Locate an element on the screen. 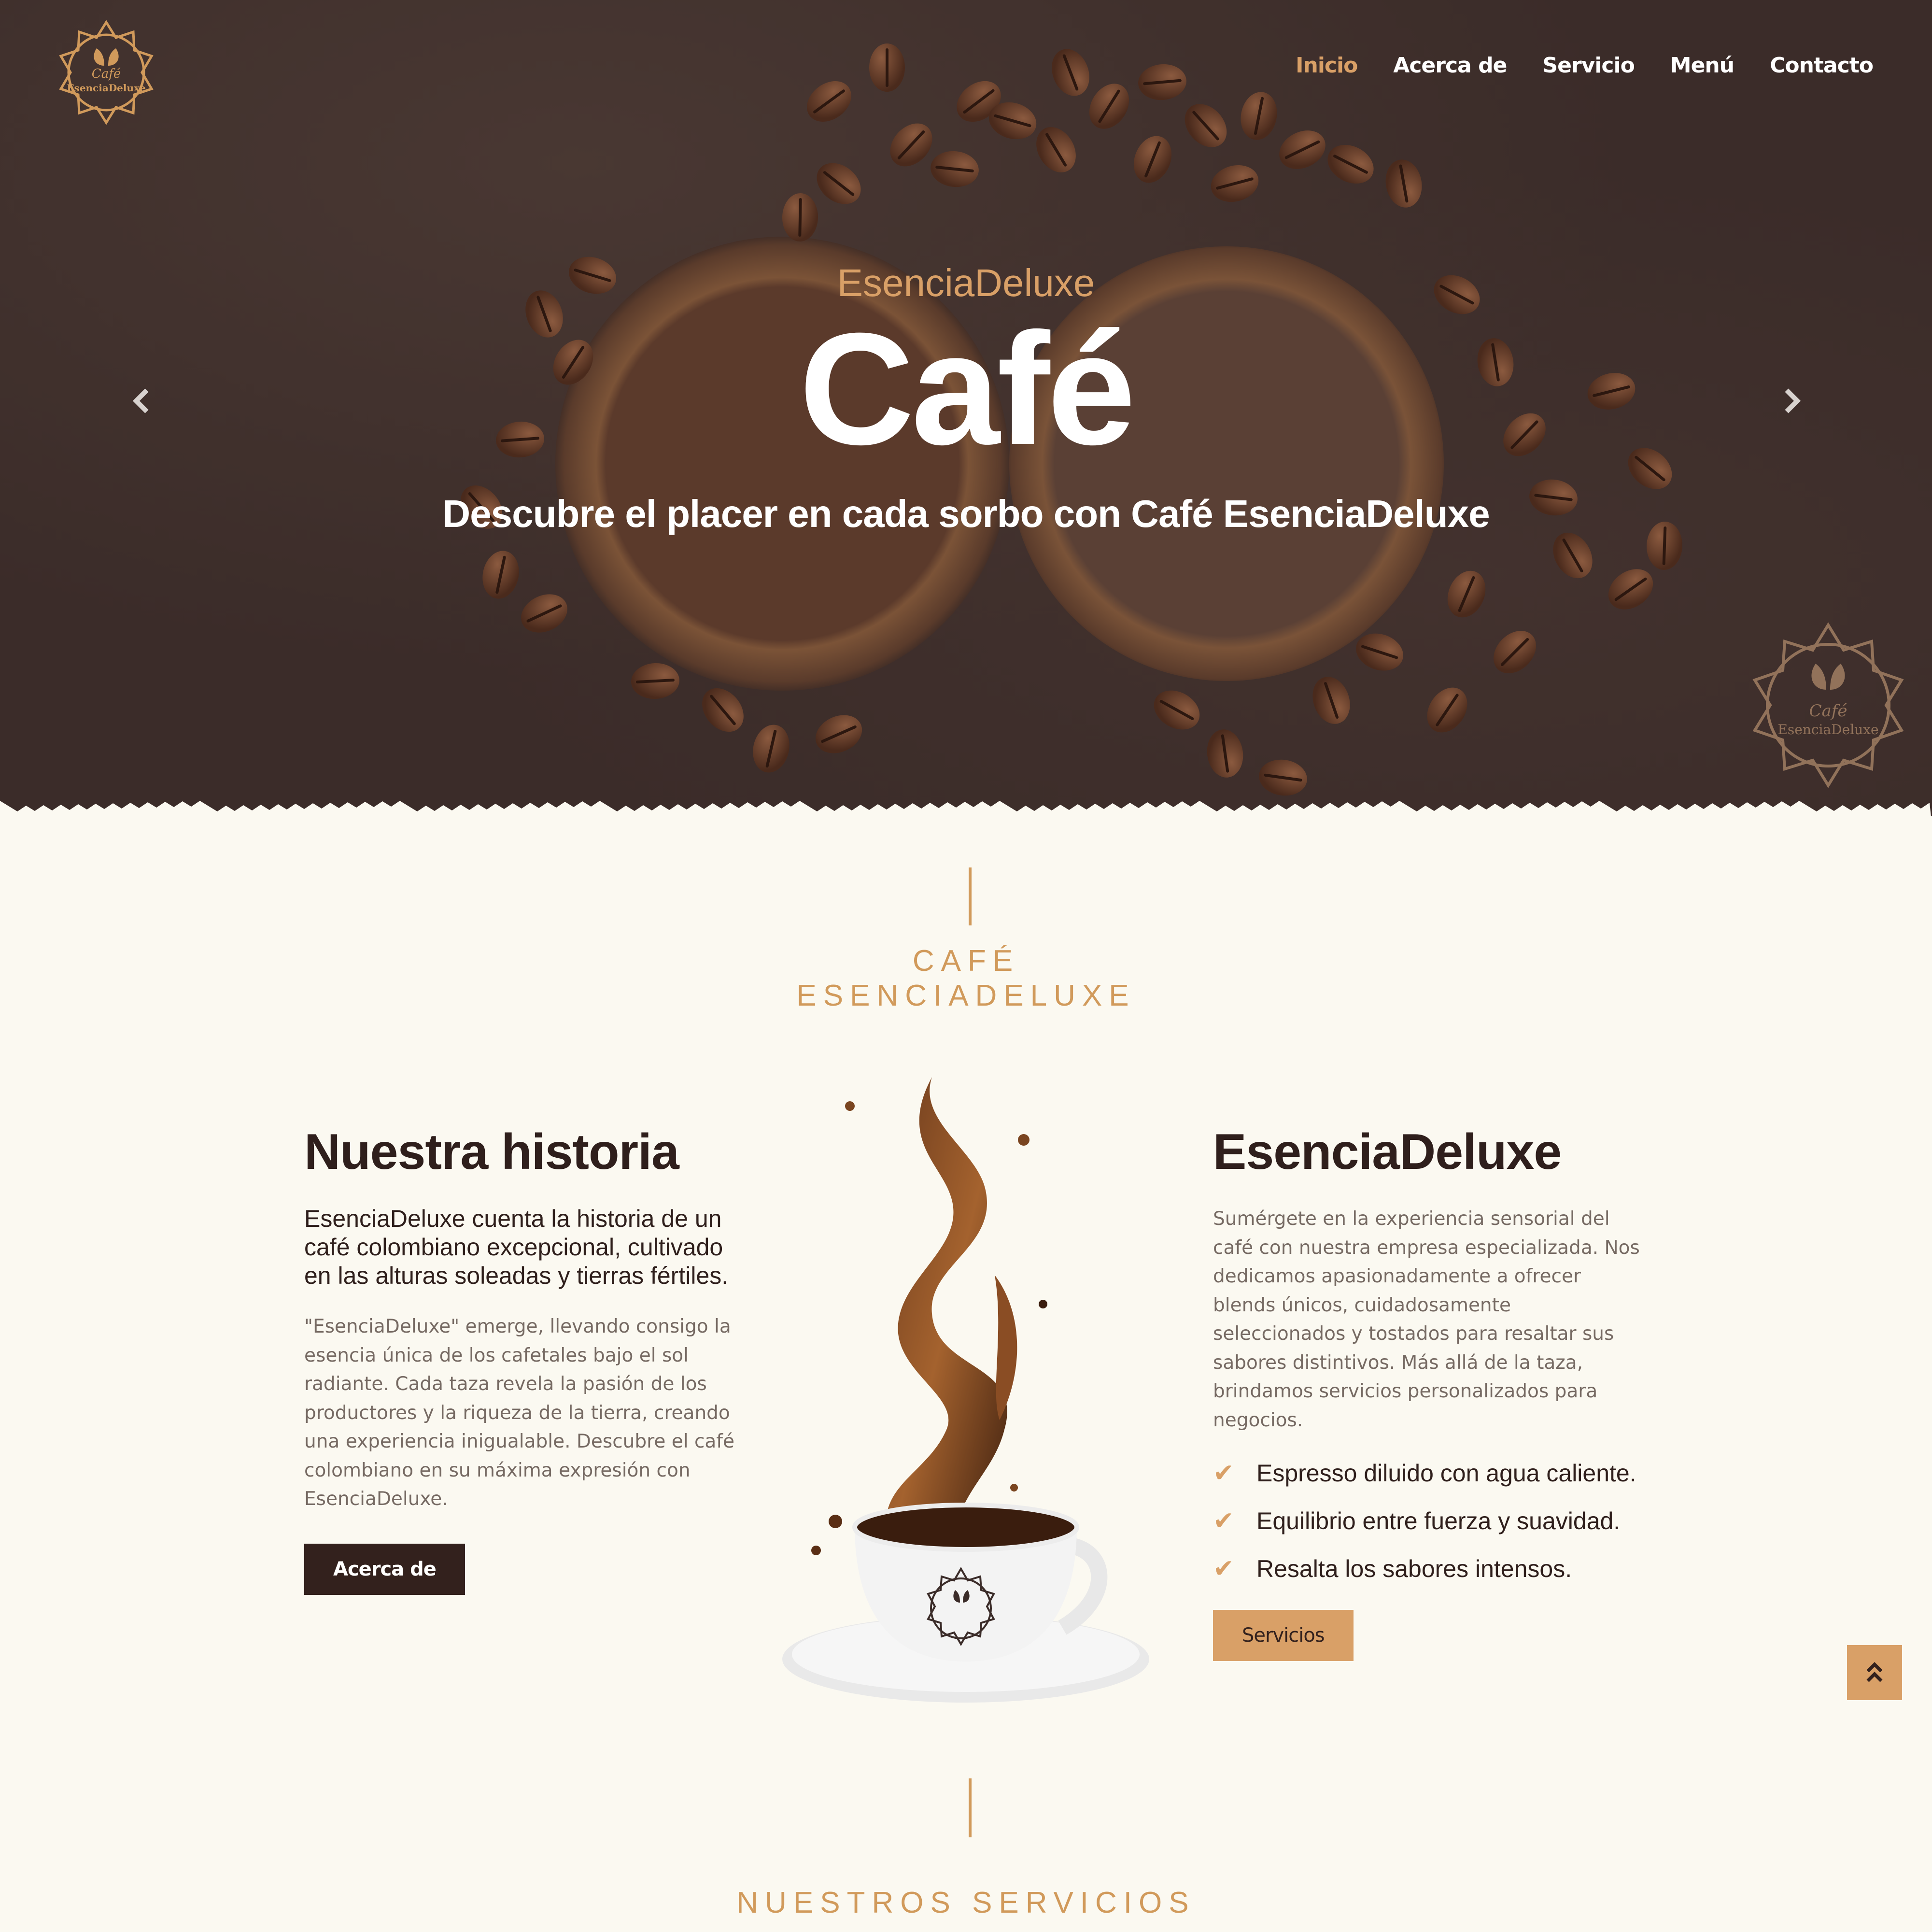 The height and width of the screenshot is (1932, 1932). brand-seal-watermark: Café EsenciaDeluxe is located at coordinates (1828, 705).